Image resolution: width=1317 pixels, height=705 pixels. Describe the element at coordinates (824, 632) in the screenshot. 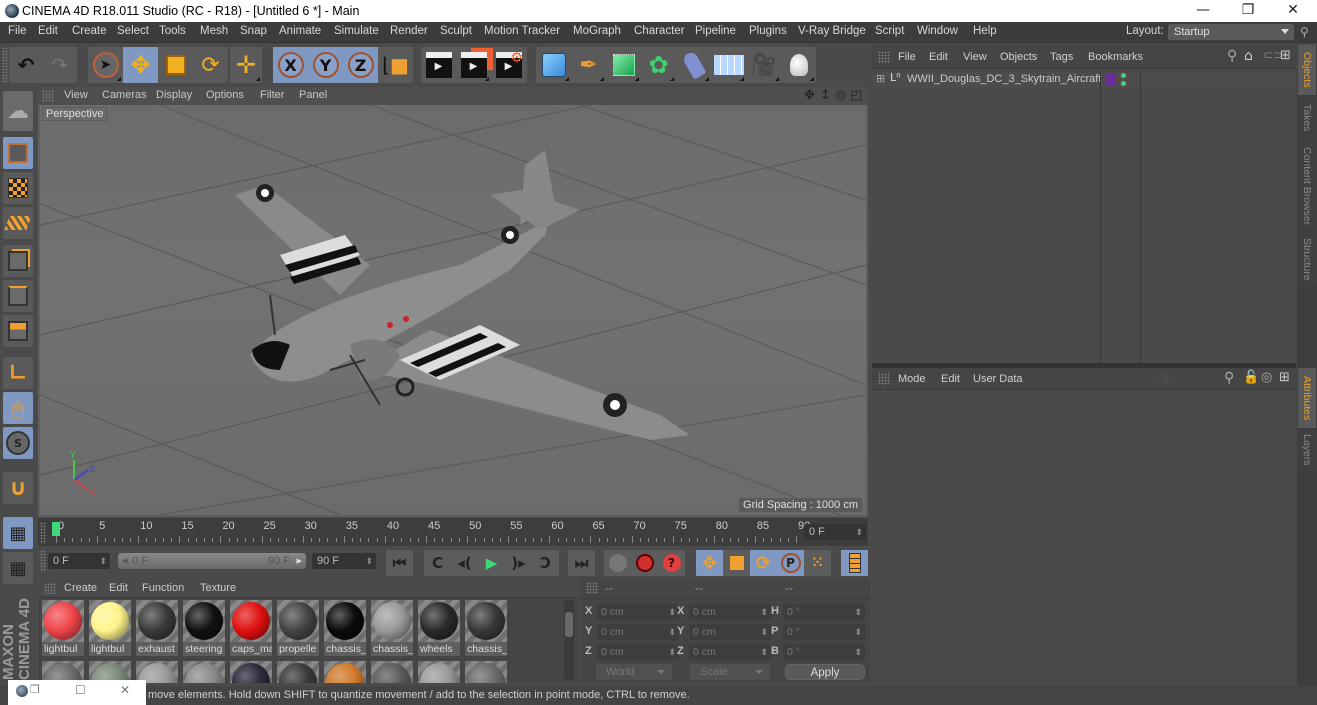

I see `rotation-p-field: 0 ° ⬍` at that location.